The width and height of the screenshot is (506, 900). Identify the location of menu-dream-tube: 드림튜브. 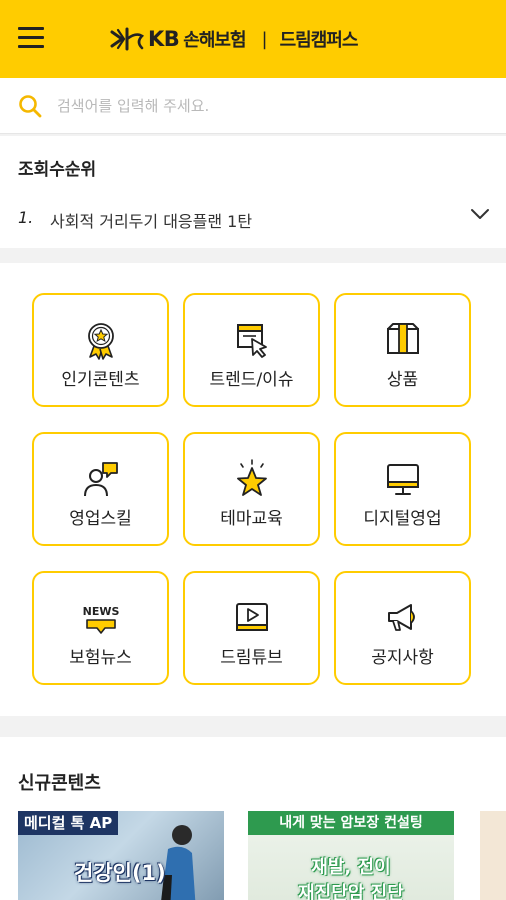
(251, 628).